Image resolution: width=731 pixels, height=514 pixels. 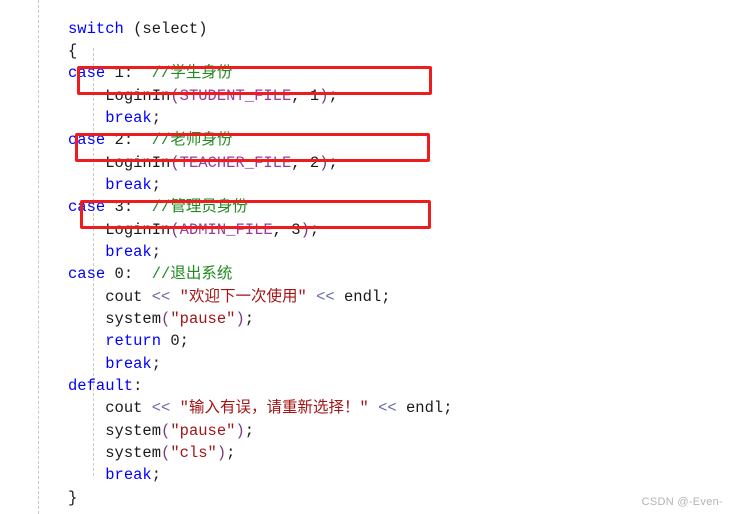 I want to click on code-line-4: LoginIn(STUDENT_FILE, 1);, so click(x=388, y=96).